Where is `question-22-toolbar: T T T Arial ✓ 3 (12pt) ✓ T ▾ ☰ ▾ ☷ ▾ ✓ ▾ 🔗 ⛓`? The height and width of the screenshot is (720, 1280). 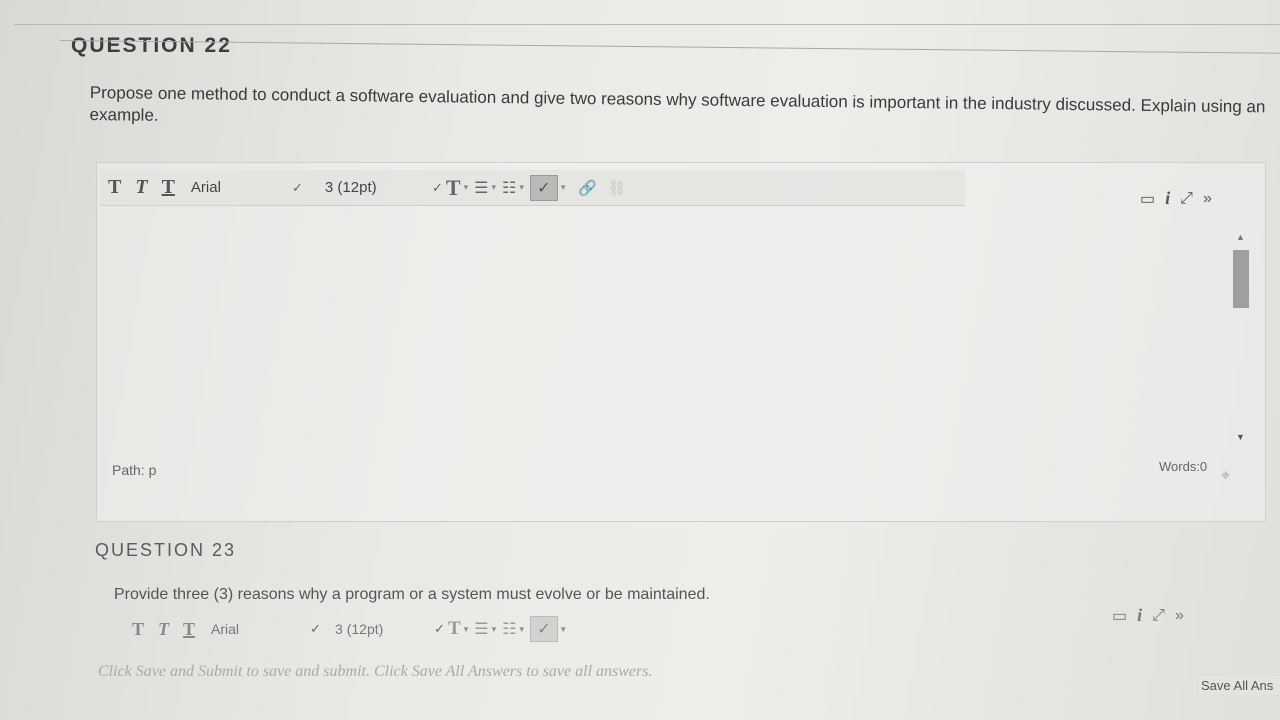
question-22-toolbar: T T T Arial ✓ 3 (12pt) ✓ T ▾ ☰ ▾ ☷ ▾ ✓ ▾ 🔗 ⛓ is located at coordinates (532, 188).